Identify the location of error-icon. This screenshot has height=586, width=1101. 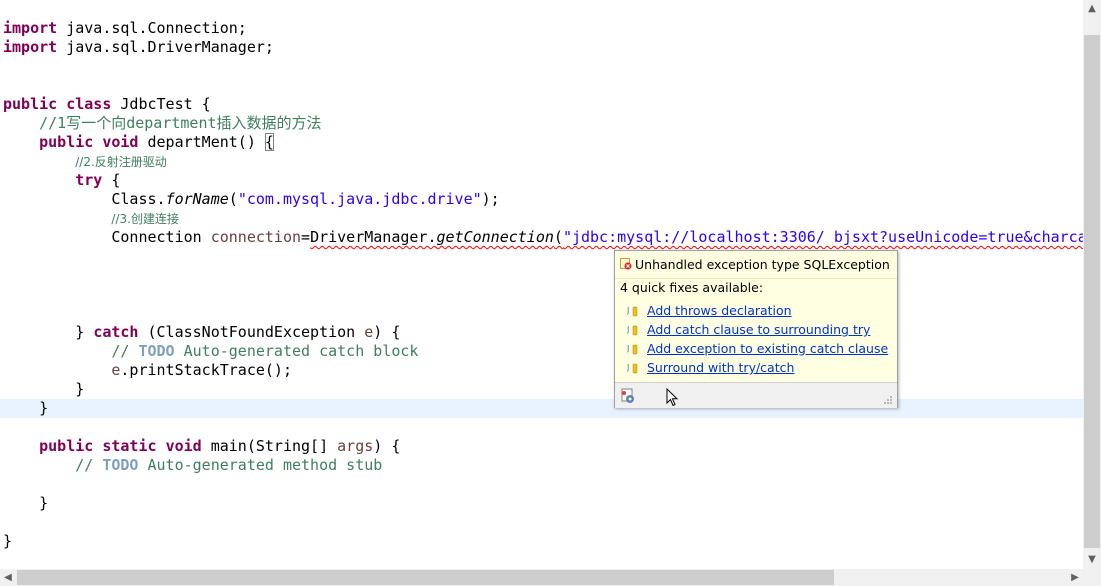
(626, 264).